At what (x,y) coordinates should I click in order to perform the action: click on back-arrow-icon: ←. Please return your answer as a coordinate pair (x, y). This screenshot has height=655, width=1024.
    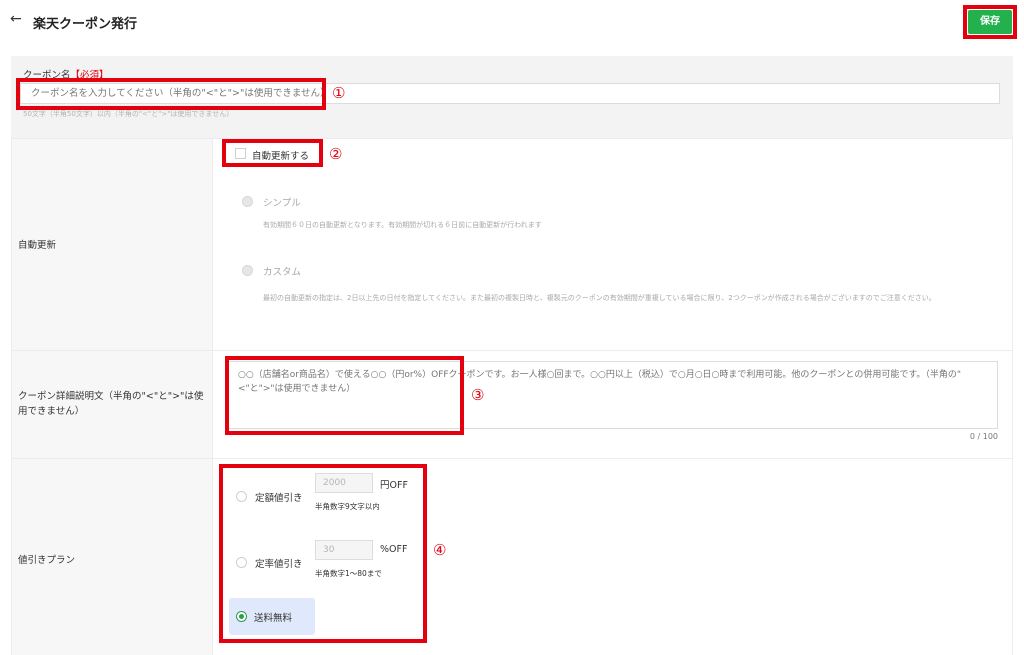
    Looking at the image, I should click on (16, 19).